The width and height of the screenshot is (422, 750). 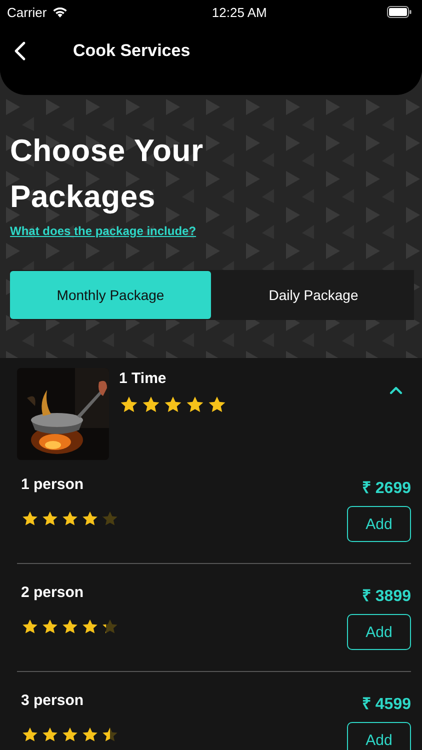 What do you see at coordinates (53, 592) in the screenshot?
I see `option-name: 2 person` at bounding box center [53, 592].